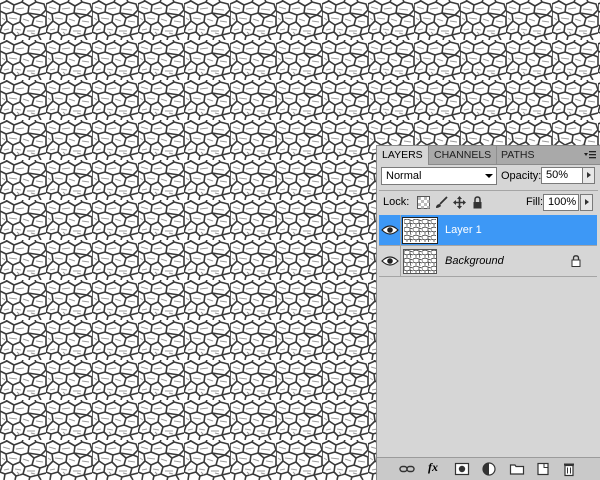 The height and width of the screenshot is (480, 600). I want to click on chevron-down-icon, so click(489, 176).